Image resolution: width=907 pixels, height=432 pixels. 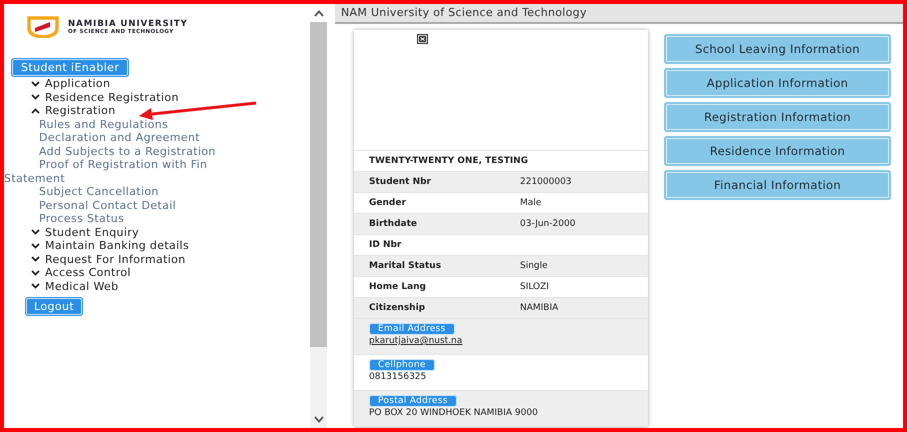 I want to click on university-name: NAMIBIA UNIVERSITY, so click(x=128, y=23).